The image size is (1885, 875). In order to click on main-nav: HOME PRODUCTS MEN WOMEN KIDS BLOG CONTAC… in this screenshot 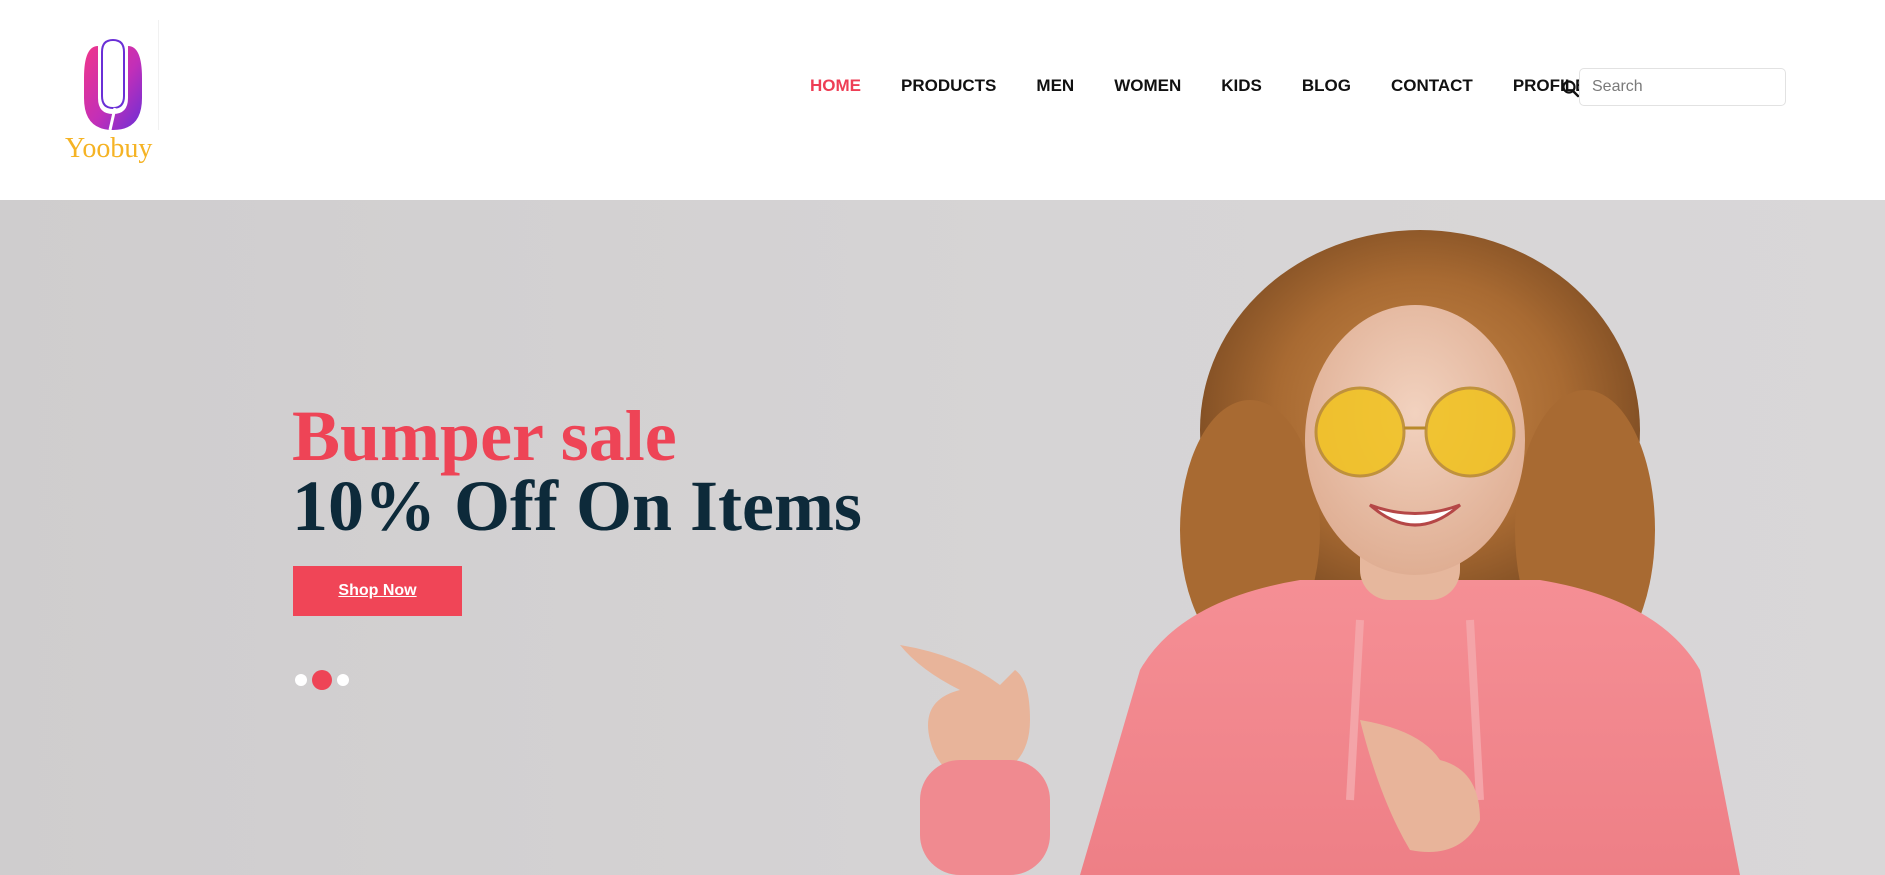, I will do `click(1194, 86)`.